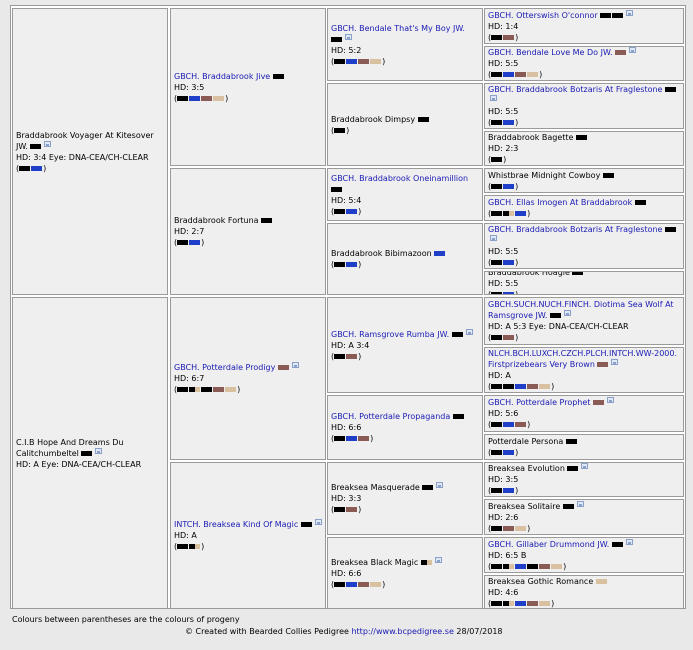 This screenshot has width=693, height=650. What do you see at coordinates (499, 375) in the screenshot?
I see `health-info: HD: A` at bounding box center [499, 375].